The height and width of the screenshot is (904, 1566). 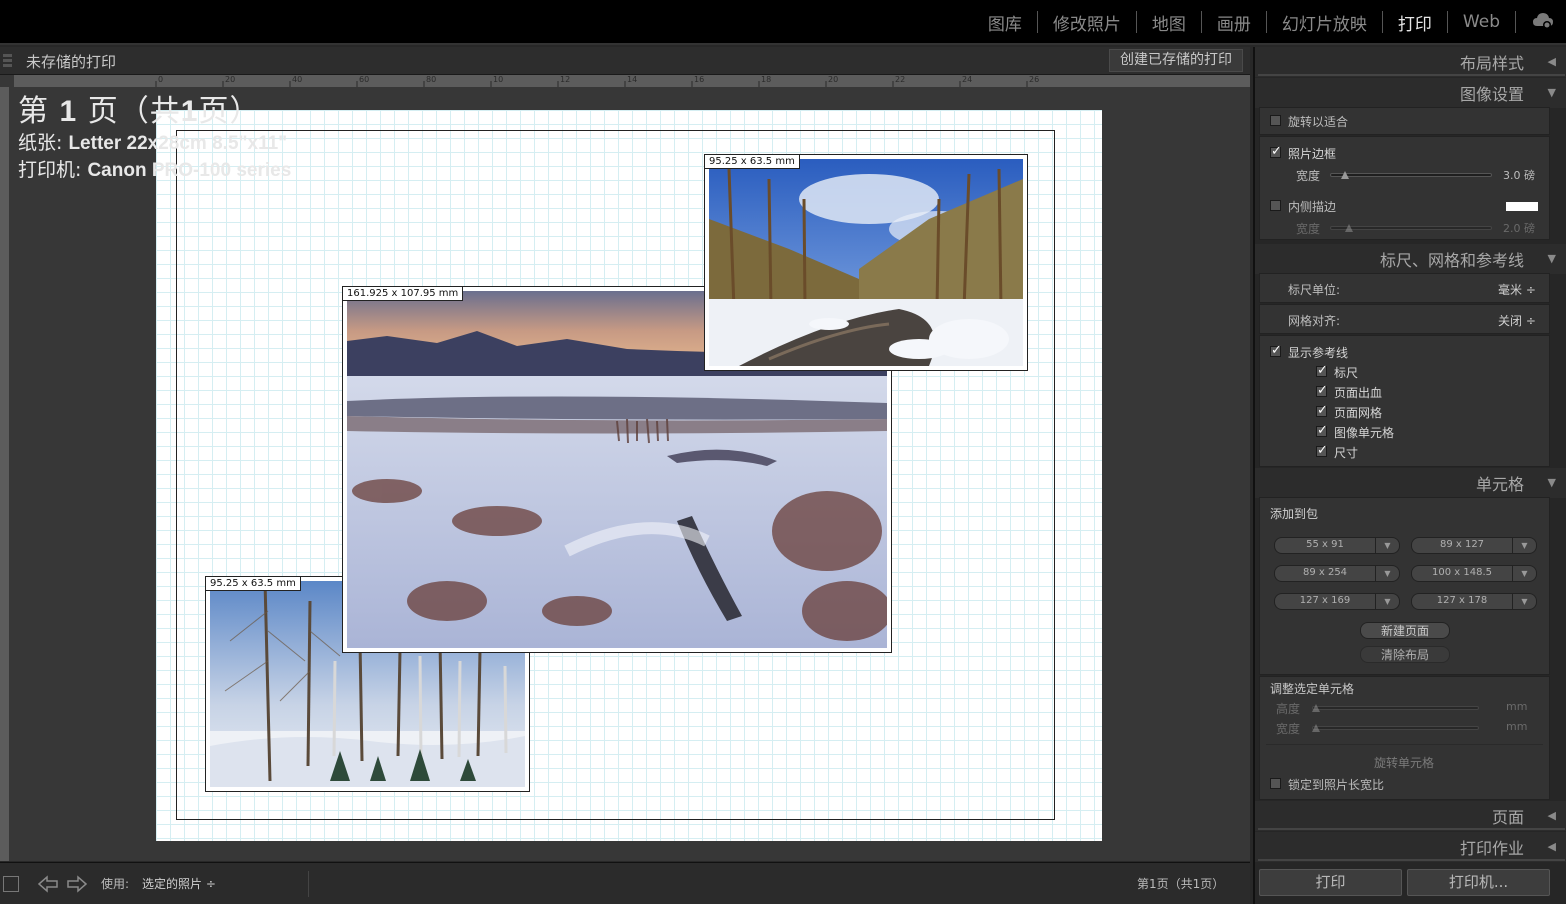 I want to click on guide-dimensions-label: 尺寸, so click(x=1346, y=453).